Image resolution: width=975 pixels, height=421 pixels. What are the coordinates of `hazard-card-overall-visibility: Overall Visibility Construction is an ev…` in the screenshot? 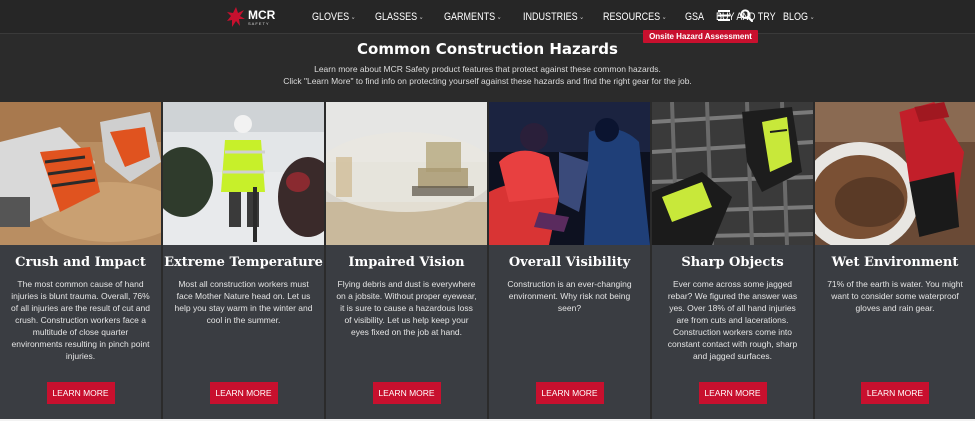 It's located at (569, 260).